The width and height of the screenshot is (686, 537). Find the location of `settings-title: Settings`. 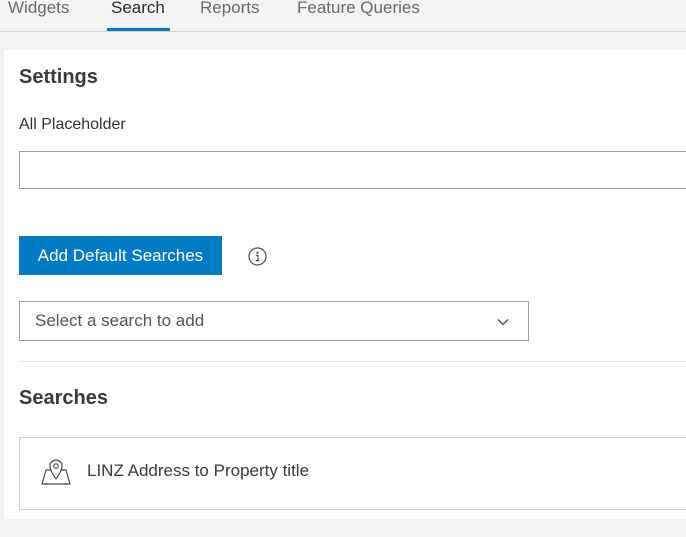

settings-title: Settings is located at coordinates (58, 77).